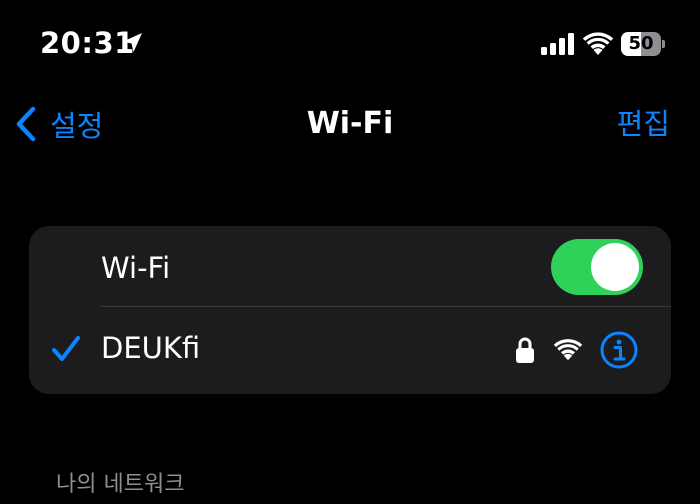 This screenshot has width=700, height=504. Describe the element at coordinates (525, 350) in the screenshot. I see `lock-icon` at that location.